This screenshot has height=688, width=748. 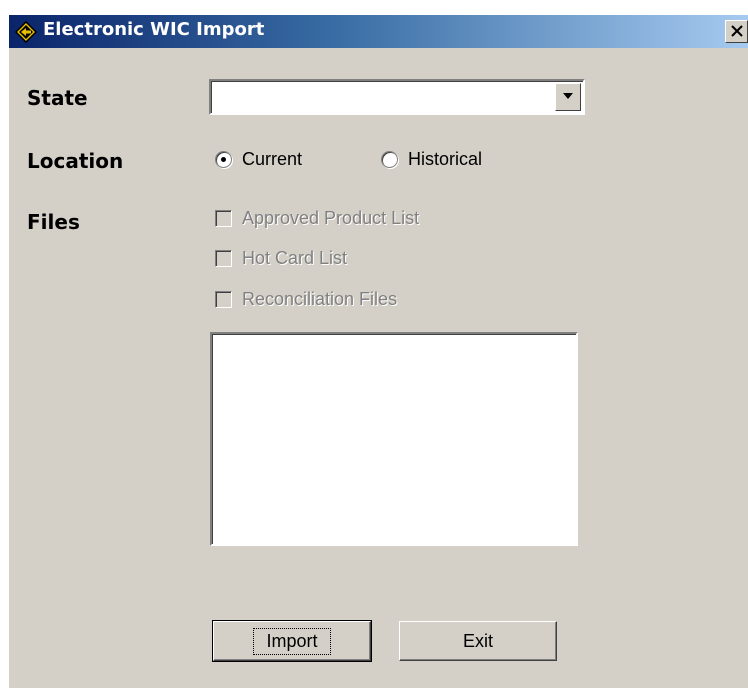 I want to click on checkbox-approved-product-list: Approved Product List, so click(x=317, y=218).